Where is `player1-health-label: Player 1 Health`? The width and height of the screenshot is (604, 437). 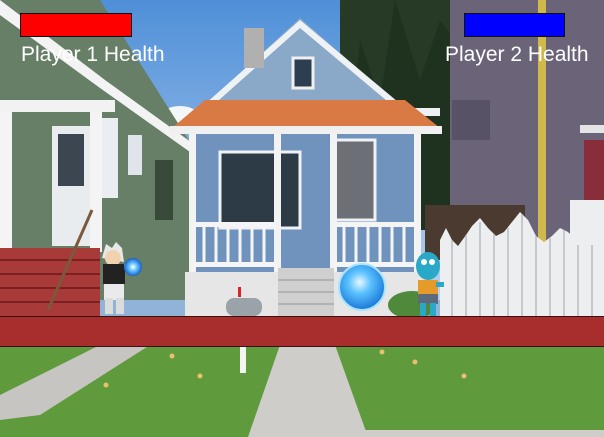 player1-health-label: Player 1 Health is located at coordinates (93, 54).